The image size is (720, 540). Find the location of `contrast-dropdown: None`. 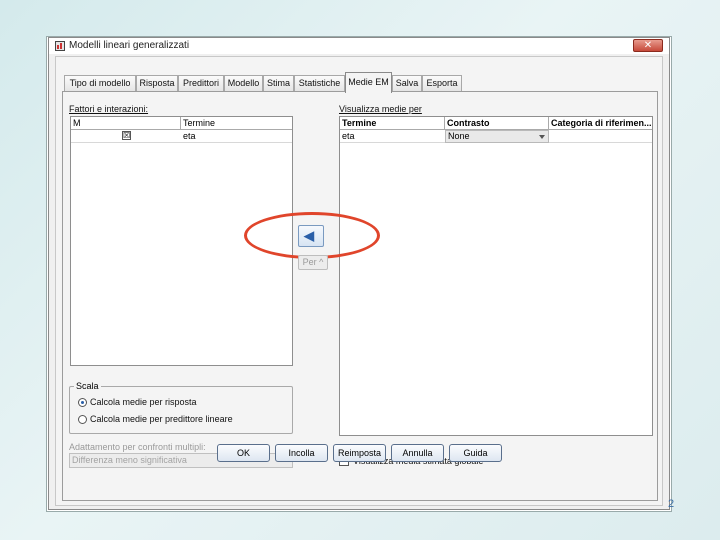

contrast-dropdown: None is located at coordinates (497, 136).